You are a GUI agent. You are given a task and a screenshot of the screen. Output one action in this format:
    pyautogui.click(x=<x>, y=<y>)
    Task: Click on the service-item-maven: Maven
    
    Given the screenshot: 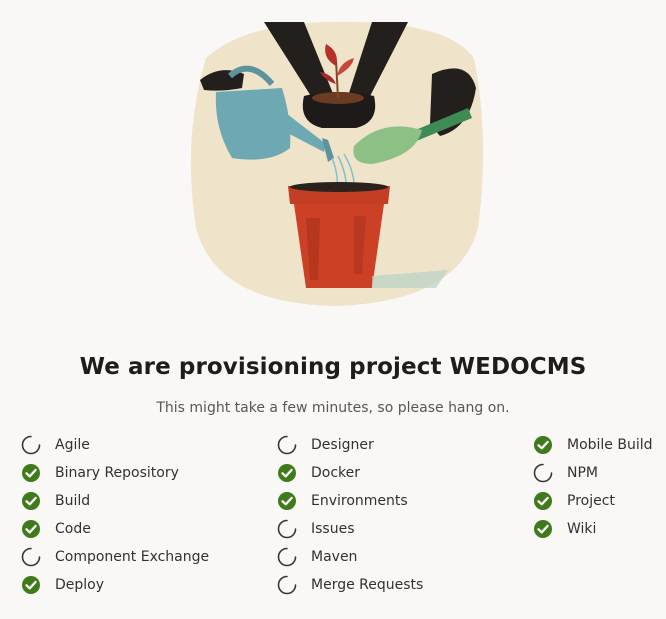 What is the action you would take?
    pyautogui.click(x=349, y=557)
    